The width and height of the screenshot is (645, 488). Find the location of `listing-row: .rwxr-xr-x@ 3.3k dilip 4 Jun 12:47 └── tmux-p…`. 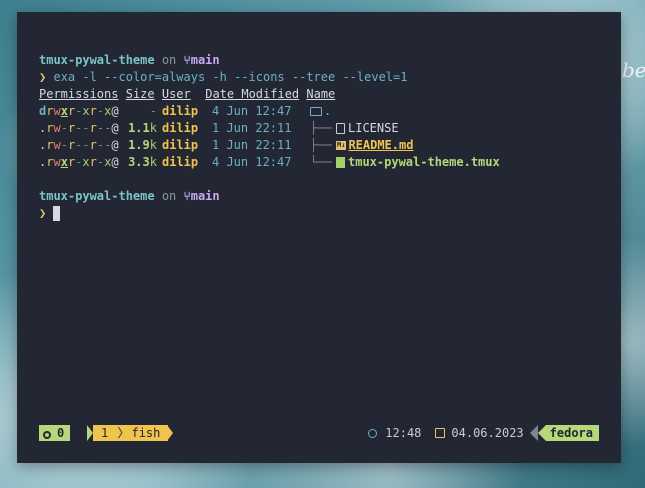

listing-row: .rwxr-xr-x@ 3.3k dilip 4 Jun 12:47 └── tmux-p… is located at coordinates (269, 162).